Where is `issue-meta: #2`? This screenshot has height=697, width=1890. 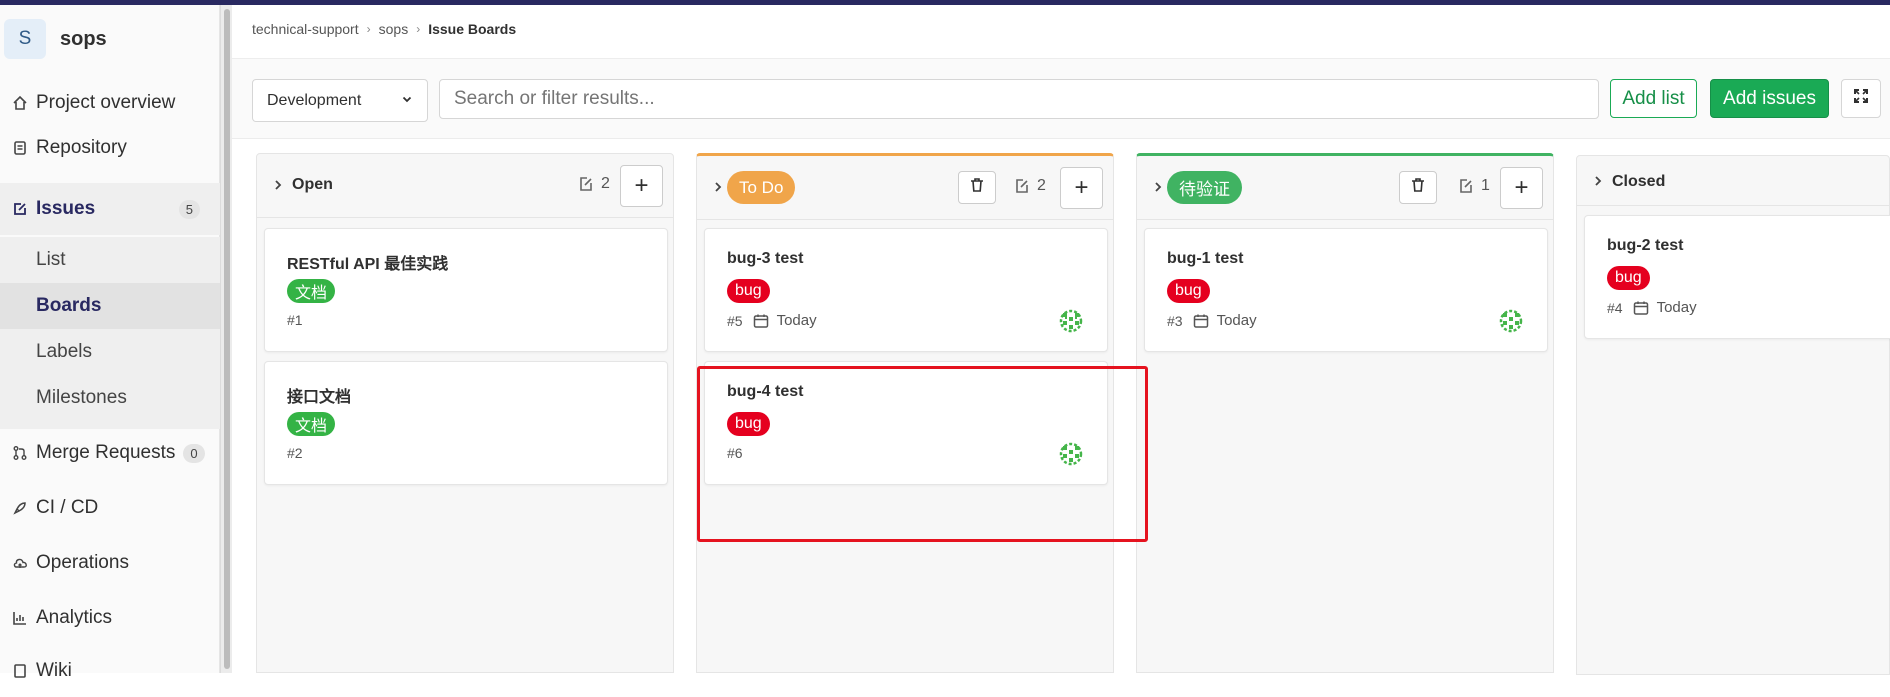
issue-meta: #2 is located at coordinates (300, 453).